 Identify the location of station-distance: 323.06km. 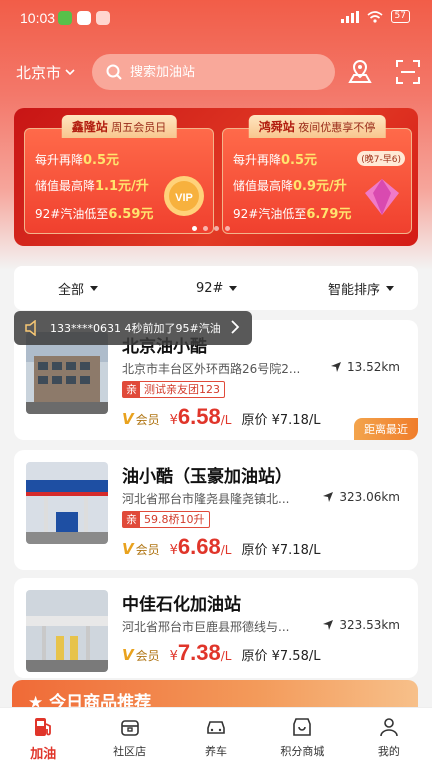
(361, 497).